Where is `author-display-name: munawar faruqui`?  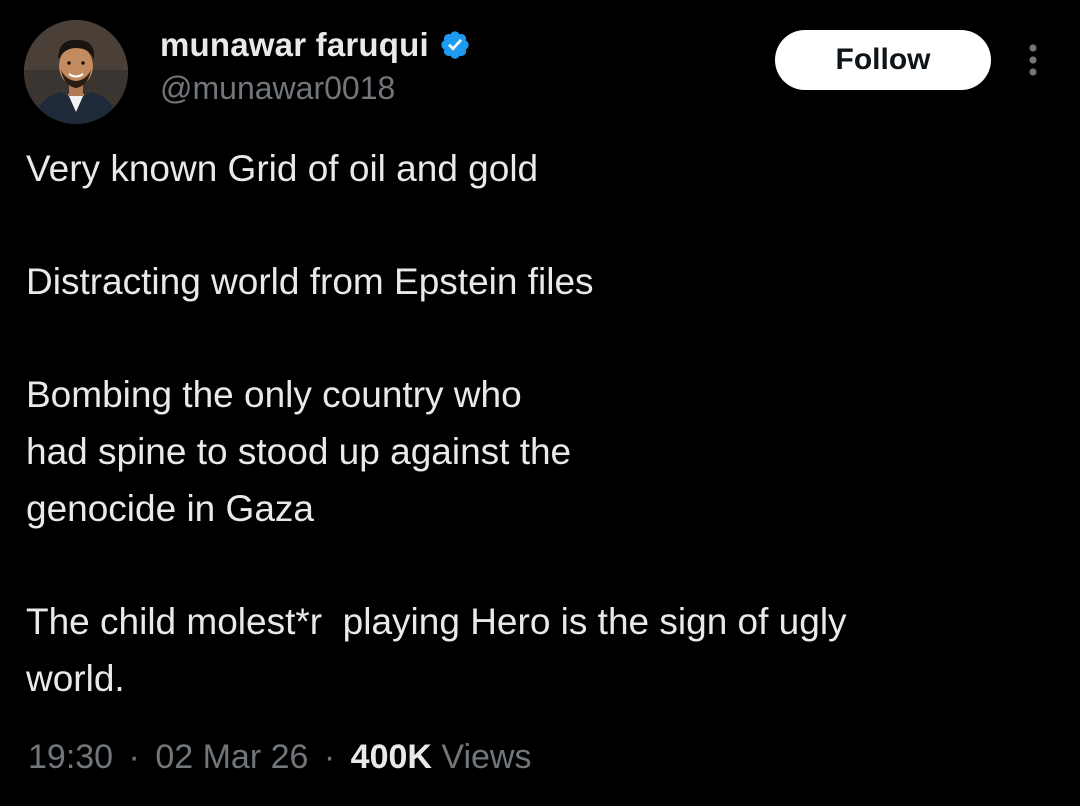
author-display-name: munawar faruqui is located at coordinates (294, 45).